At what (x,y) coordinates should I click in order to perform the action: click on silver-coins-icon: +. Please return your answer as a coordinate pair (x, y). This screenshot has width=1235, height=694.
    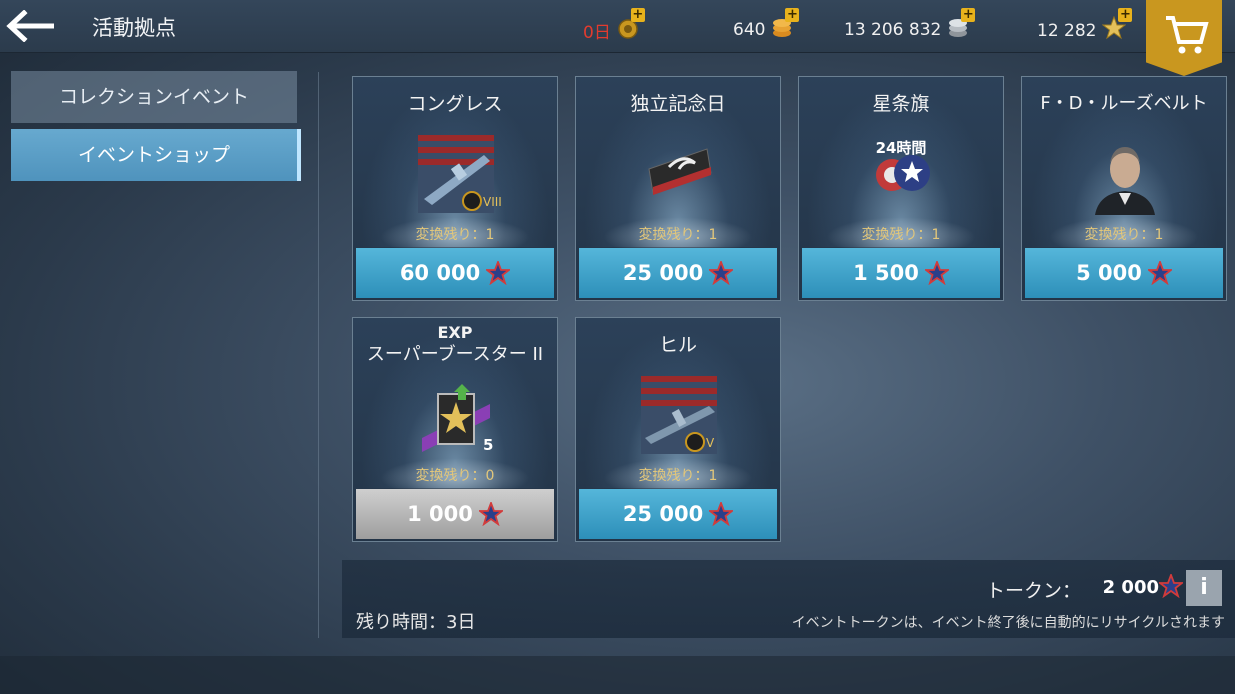
    Looking at the image, I should click on (961, 25).